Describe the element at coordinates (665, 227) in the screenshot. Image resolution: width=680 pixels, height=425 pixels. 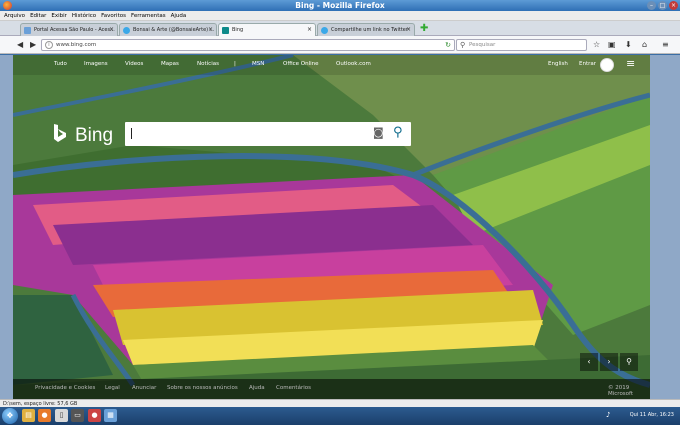
I see `right-strip` at that location.